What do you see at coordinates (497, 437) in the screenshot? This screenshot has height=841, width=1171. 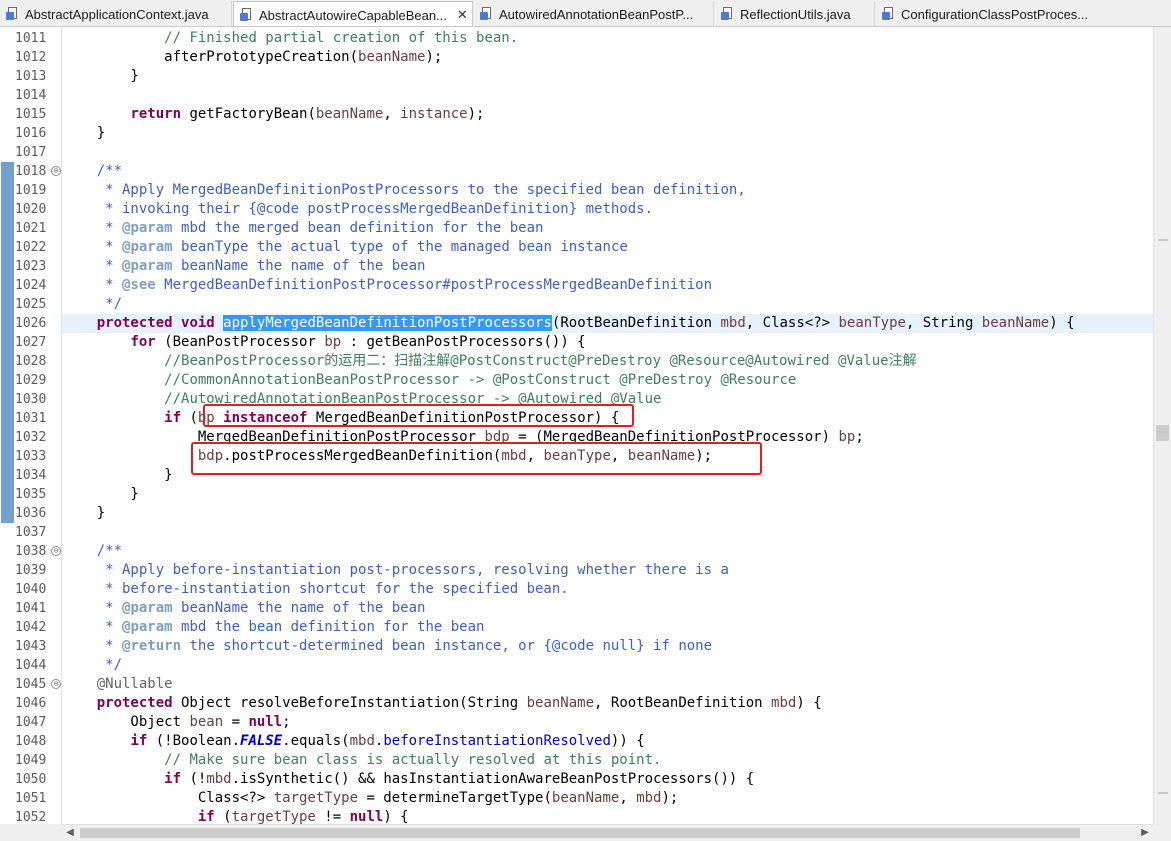 I see `code-token: bdp` at bounding box center [497, 437].